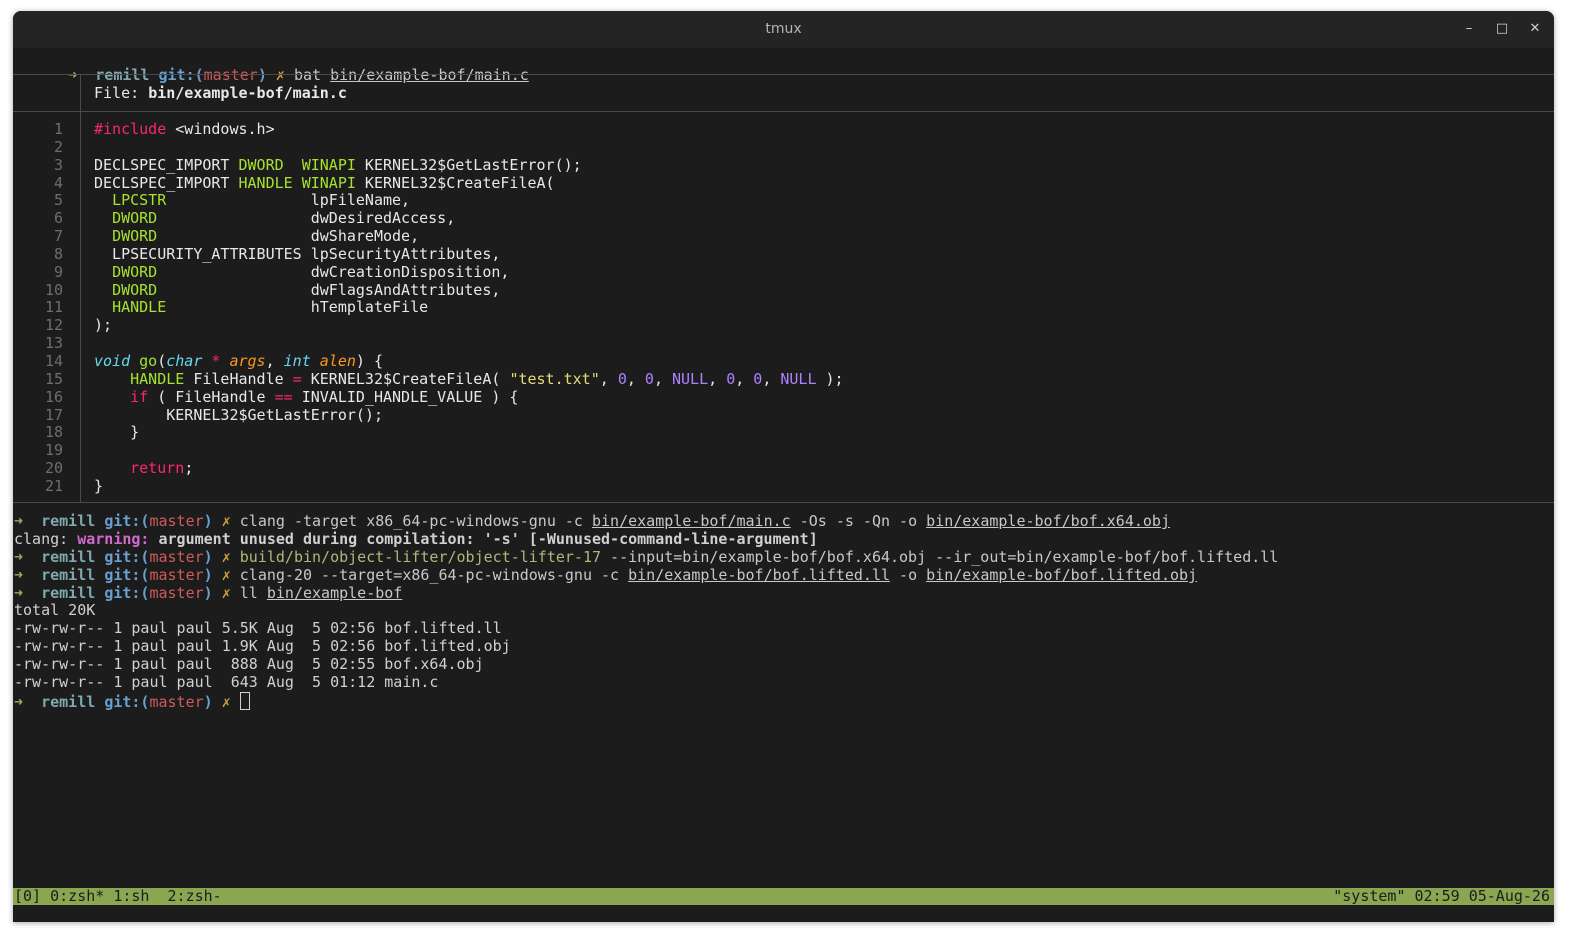 The image size is (1581, 947). I want to click on bat-file-header: File: bin/example-bof/main.c, so click(220, 93).